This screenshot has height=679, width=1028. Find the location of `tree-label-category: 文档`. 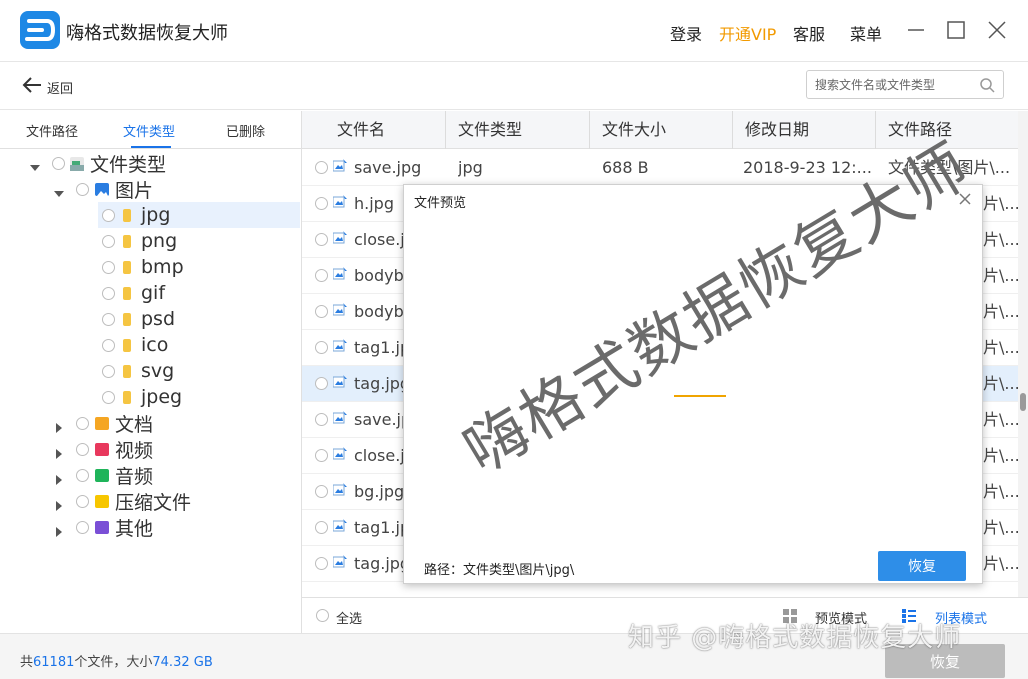

tree-label-category: 文档 is located at coordinates (134, 424).